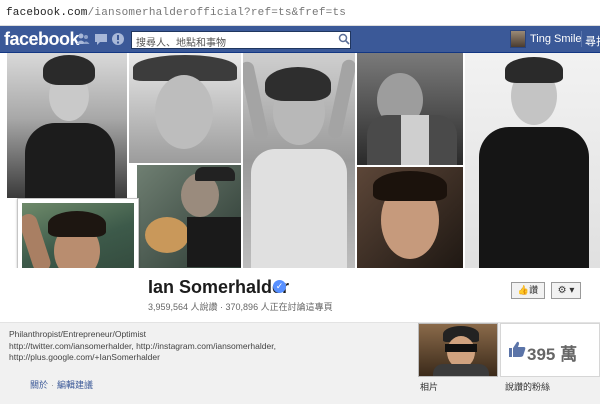 Image resolution: width=600 pixels, height=404 pixels. I want to click on notifications-icon, so click(118, 39).